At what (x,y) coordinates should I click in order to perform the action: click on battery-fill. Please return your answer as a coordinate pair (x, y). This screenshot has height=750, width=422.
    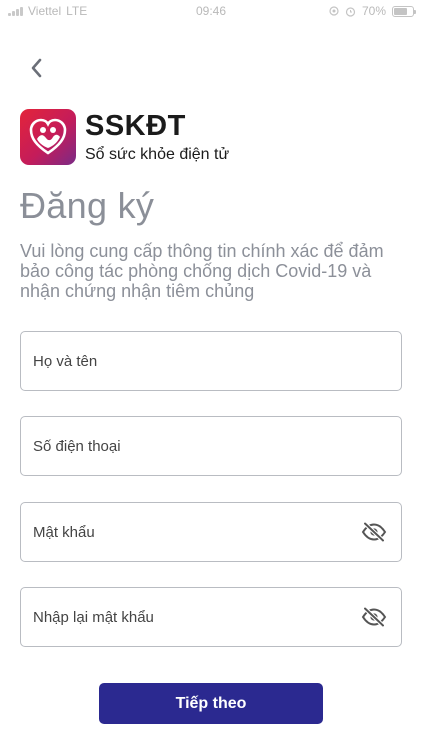
    Looking at the image, I should click on (400, 11).